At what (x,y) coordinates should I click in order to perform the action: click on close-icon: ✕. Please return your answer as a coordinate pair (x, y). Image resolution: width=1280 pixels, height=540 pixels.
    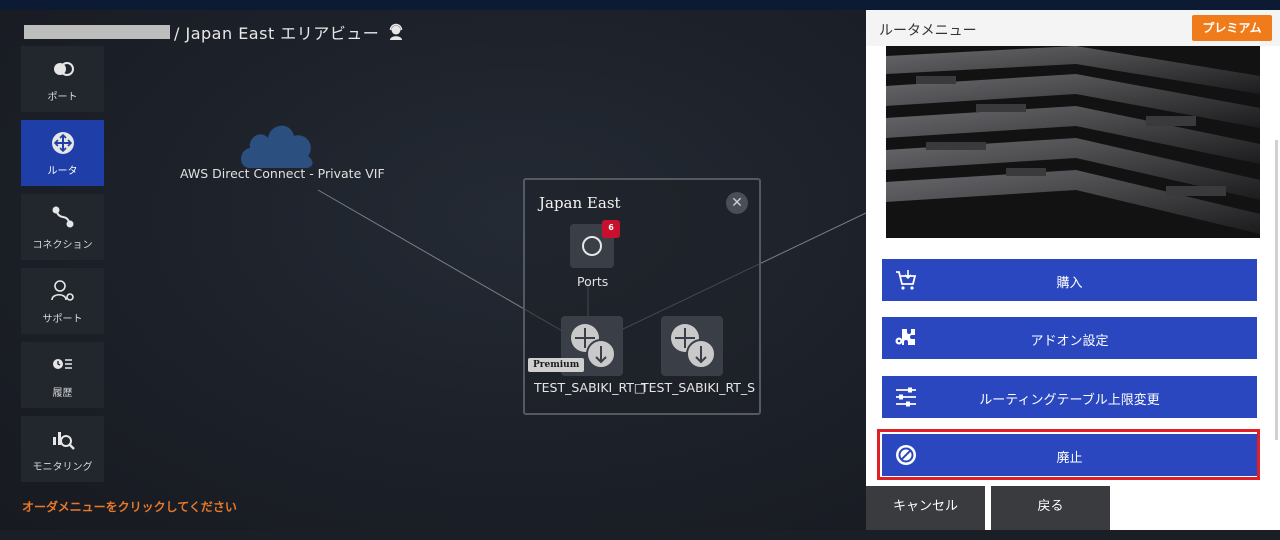
    Looking at the image, I should click on (737, 203).